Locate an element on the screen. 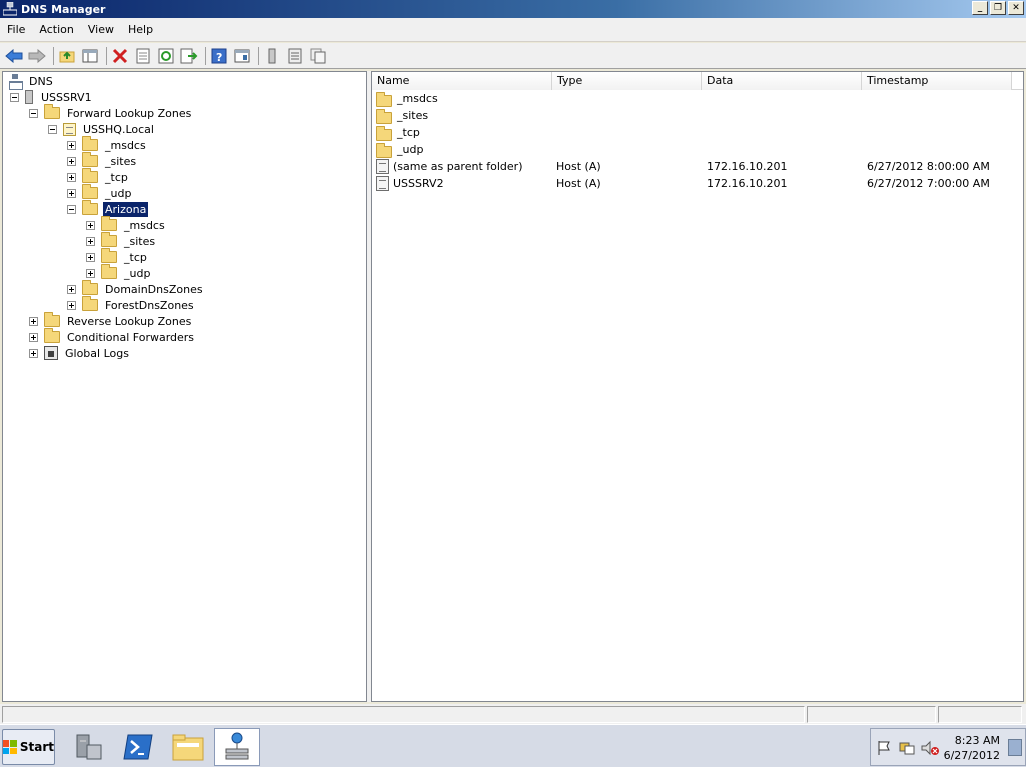  forward-icon is located at coordinates (37, 56).